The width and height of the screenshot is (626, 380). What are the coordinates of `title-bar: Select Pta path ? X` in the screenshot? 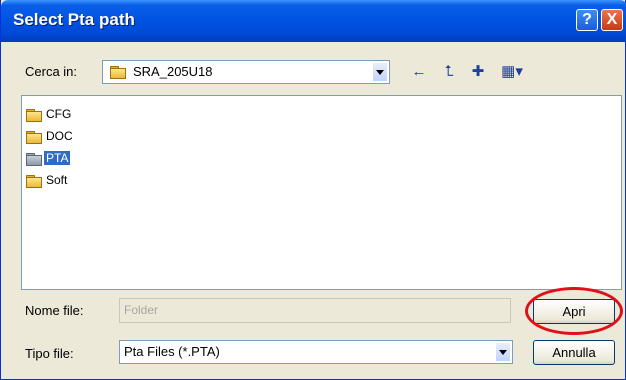 It's located at (313, 21).